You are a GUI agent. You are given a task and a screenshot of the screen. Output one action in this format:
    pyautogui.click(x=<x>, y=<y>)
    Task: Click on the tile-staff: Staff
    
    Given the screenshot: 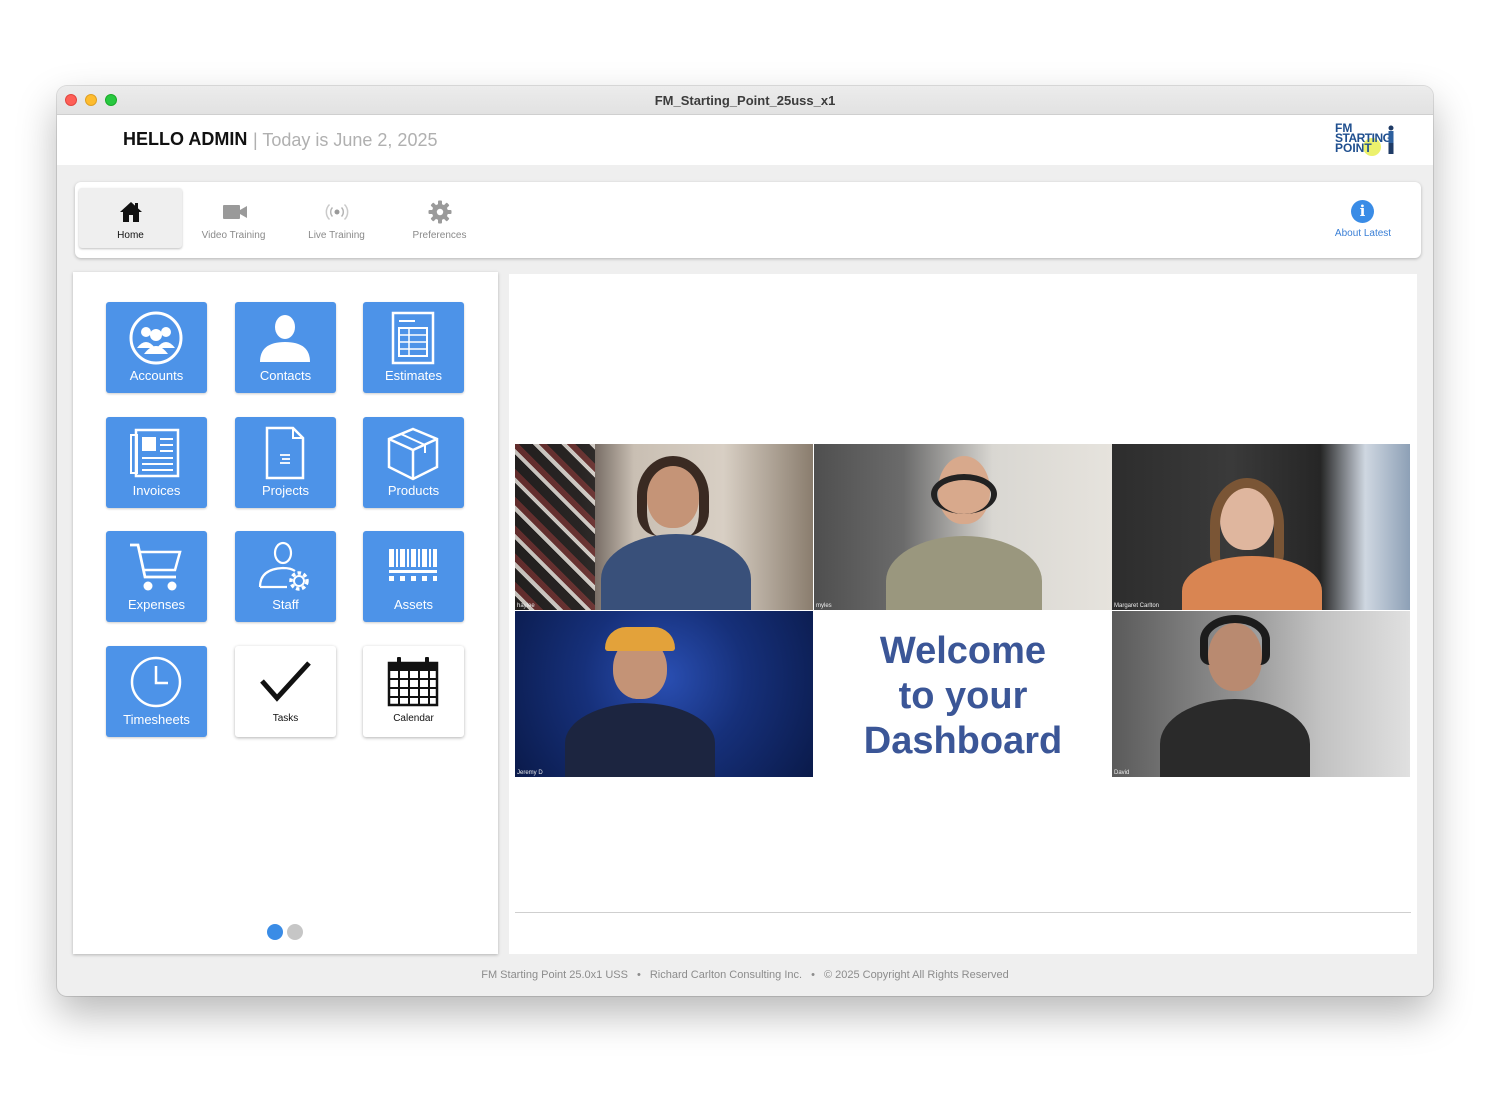 What is the action you would take?
    pyautogui.click(x=285, y=576)
    